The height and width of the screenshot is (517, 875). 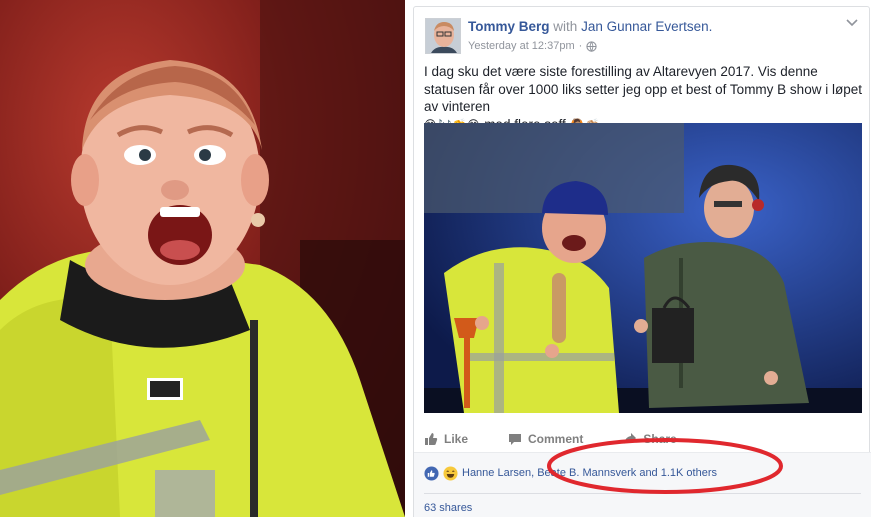 I want to click on comment-label: Comment, so click(x=556, y=439).